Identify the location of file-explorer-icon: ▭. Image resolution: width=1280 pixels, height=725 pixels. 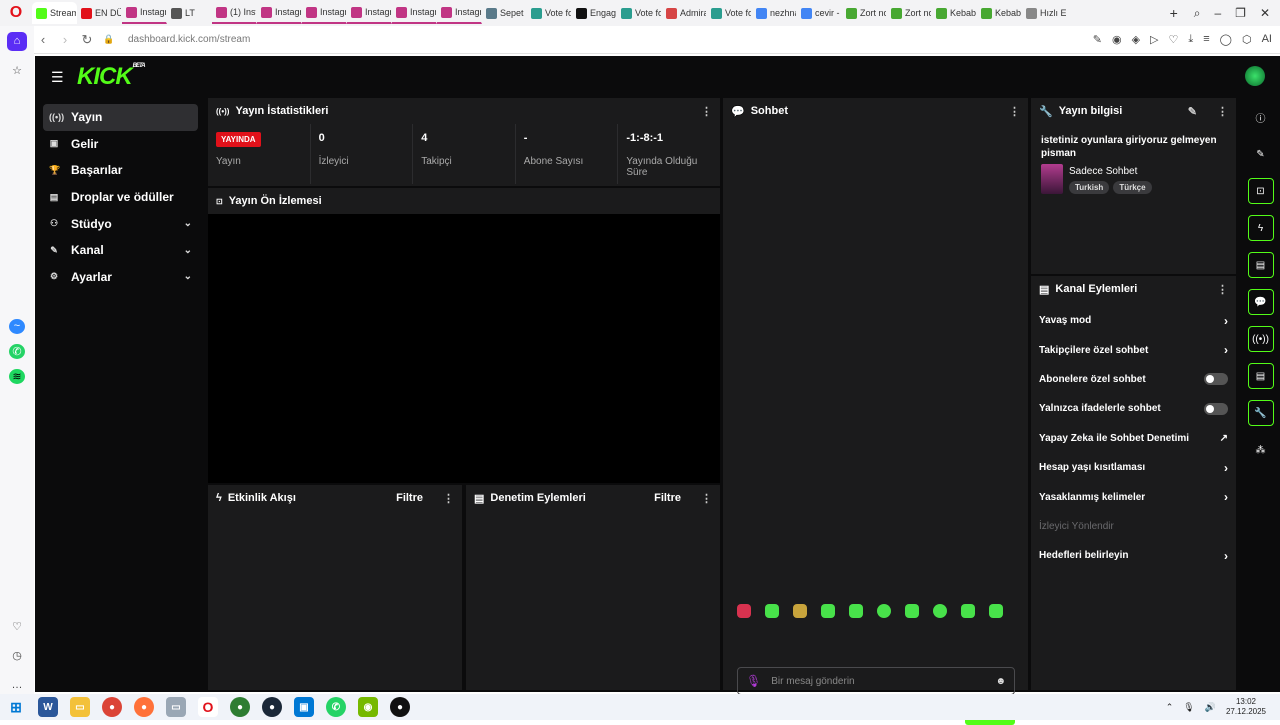
(80, 707).